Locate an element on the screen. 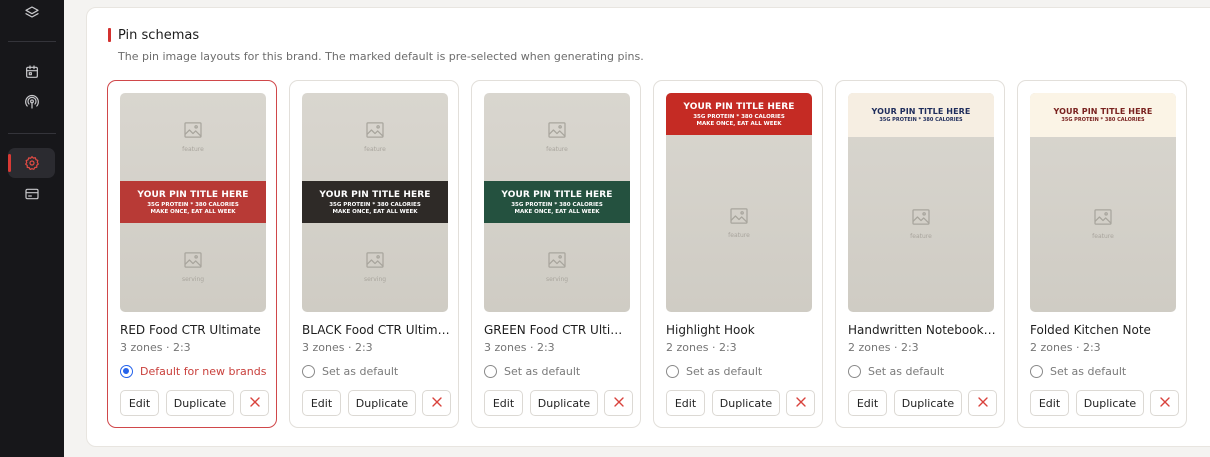  calendar-icon is located at coordinates (32, 72).